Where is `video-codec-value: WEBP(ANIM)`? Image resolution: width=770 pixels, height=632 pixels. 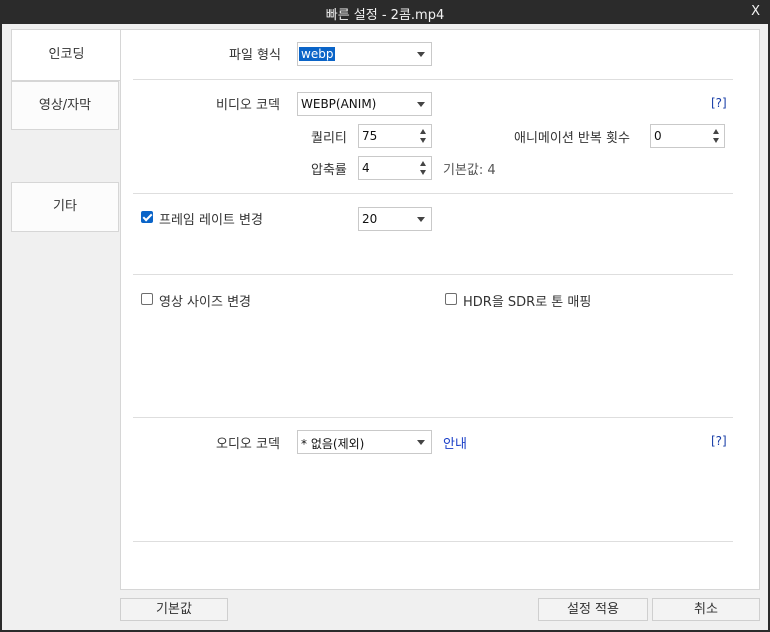
video-codec-value: WEBP(ANIM) is located at coordinates (339, 104).